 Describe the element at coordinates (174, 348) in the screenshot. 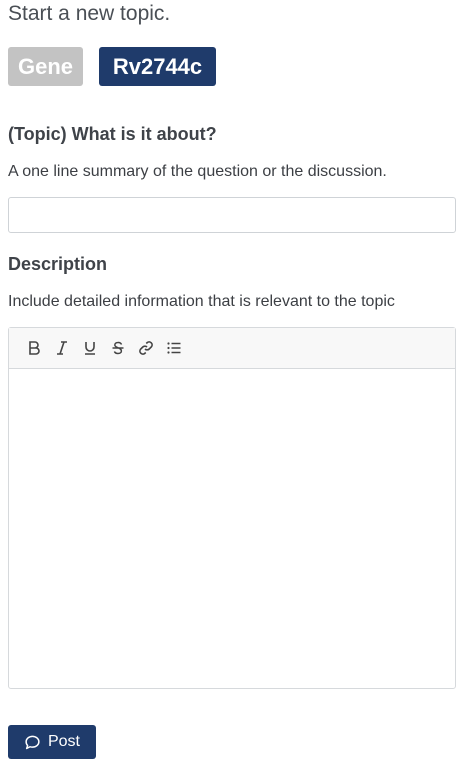

I see `bullet-list-icon` at that location.